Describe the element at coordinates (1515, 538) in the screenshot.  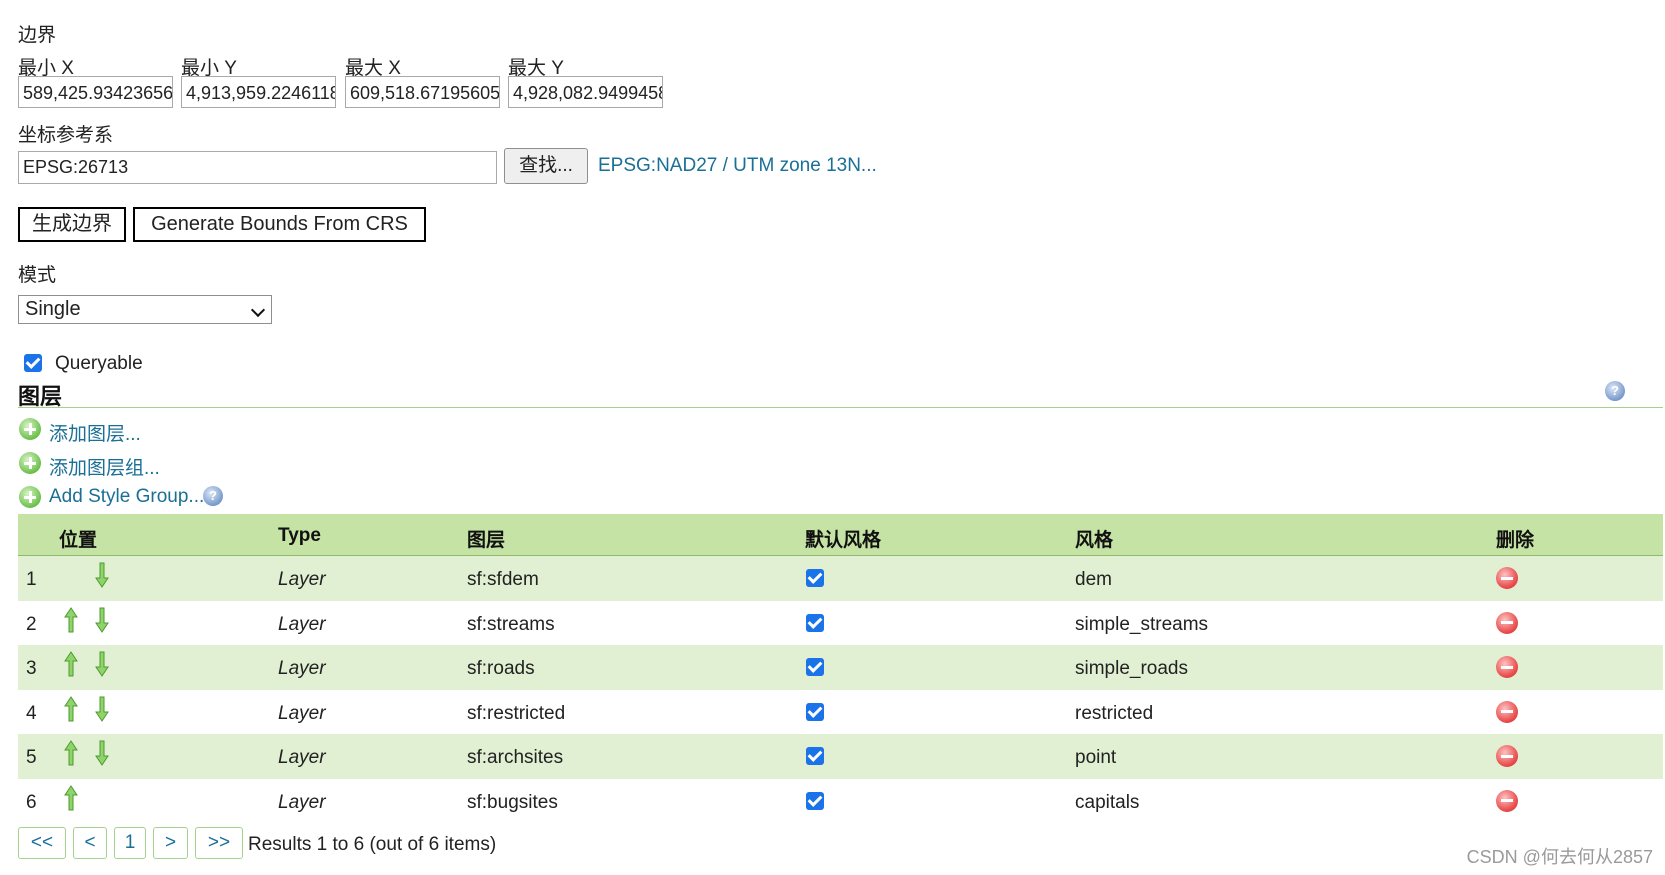
I see `header-delete: 删除` at that location.